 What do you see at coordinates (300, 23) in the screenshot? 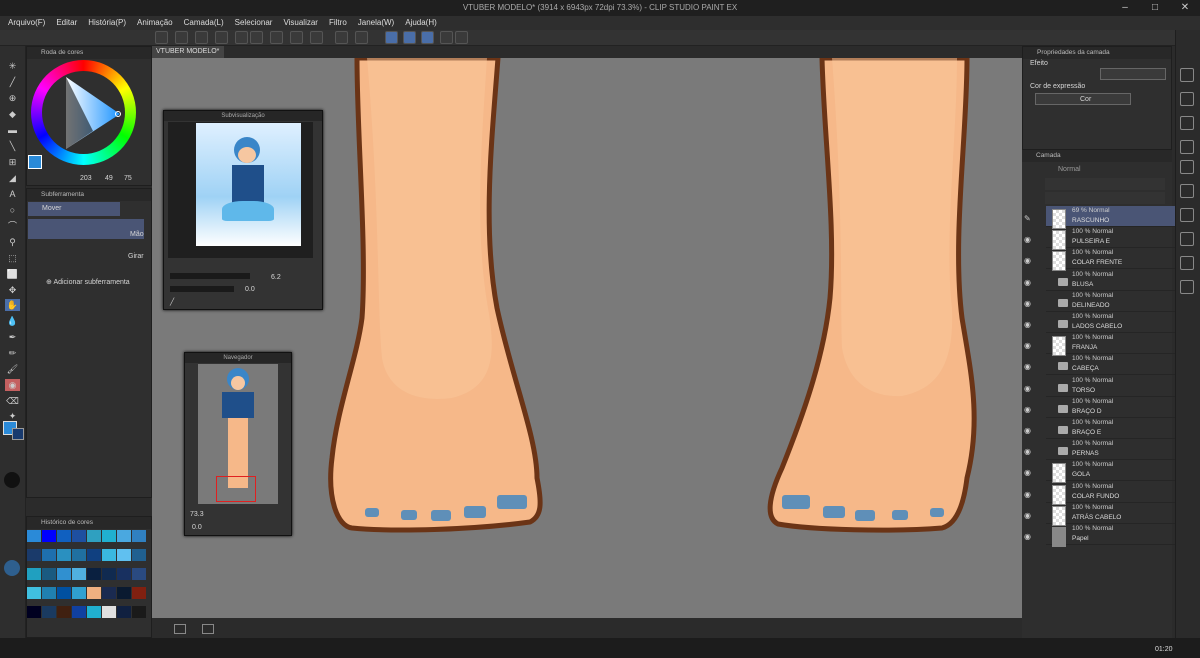
I see `menu-visualizar: Visualizar` at bounding box center [300, 23].